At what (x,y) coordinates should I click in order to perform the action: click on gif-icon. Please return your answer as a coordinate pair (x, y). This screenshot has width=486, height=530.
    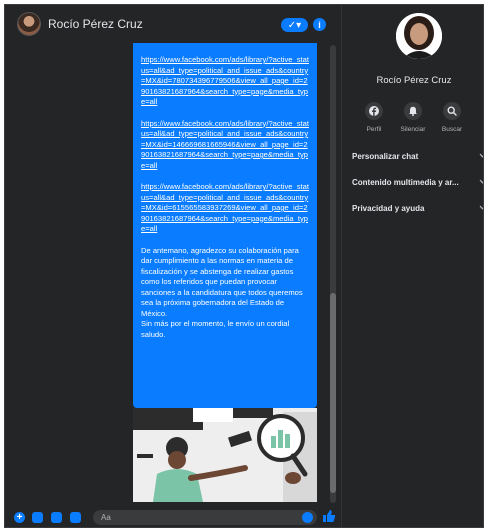
    Looking at the image, I should click on (75, 517).